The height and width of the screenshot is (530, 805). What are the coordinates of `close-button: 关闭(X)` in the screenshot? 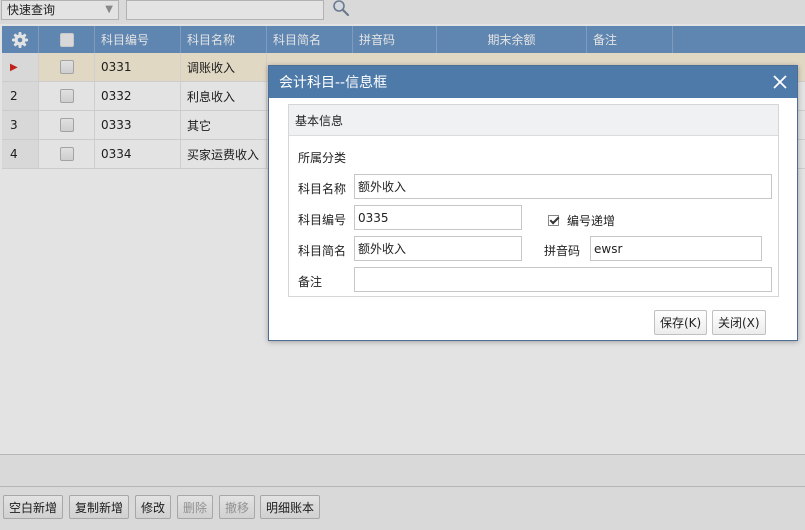 It's located at (739, 322).